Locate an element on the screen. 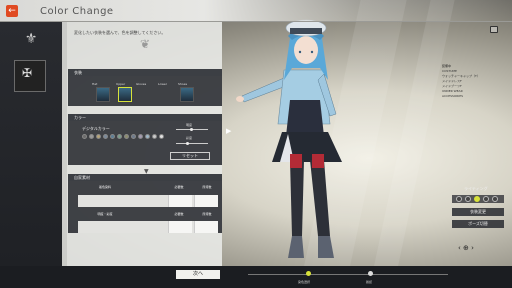 The image size is (512, 288). expand-arrow-icon: ▶ is located at coordinates (228, 131).